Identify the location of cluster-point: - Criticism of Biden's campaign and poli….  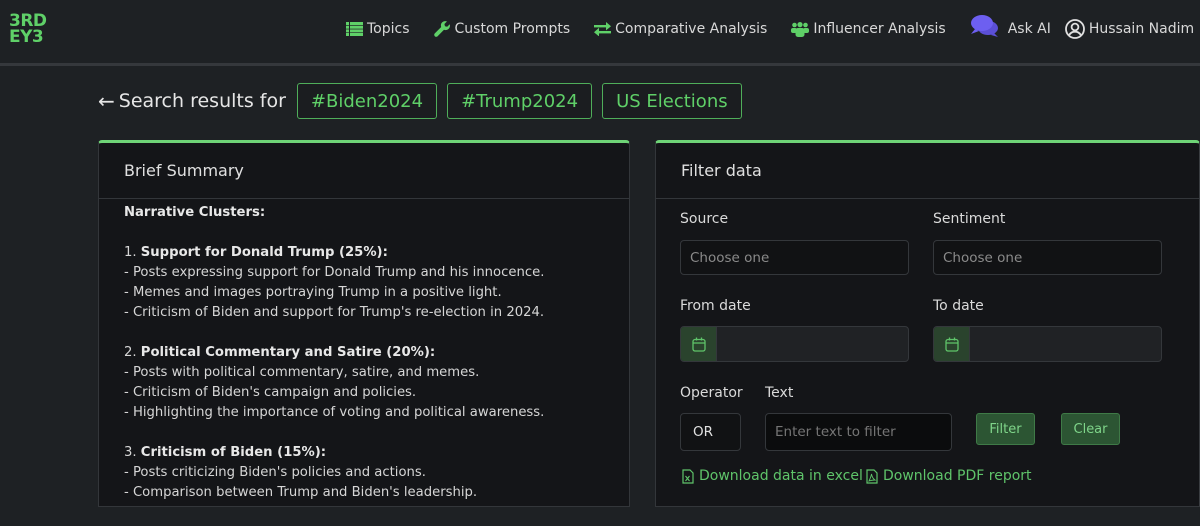
(270, 392).